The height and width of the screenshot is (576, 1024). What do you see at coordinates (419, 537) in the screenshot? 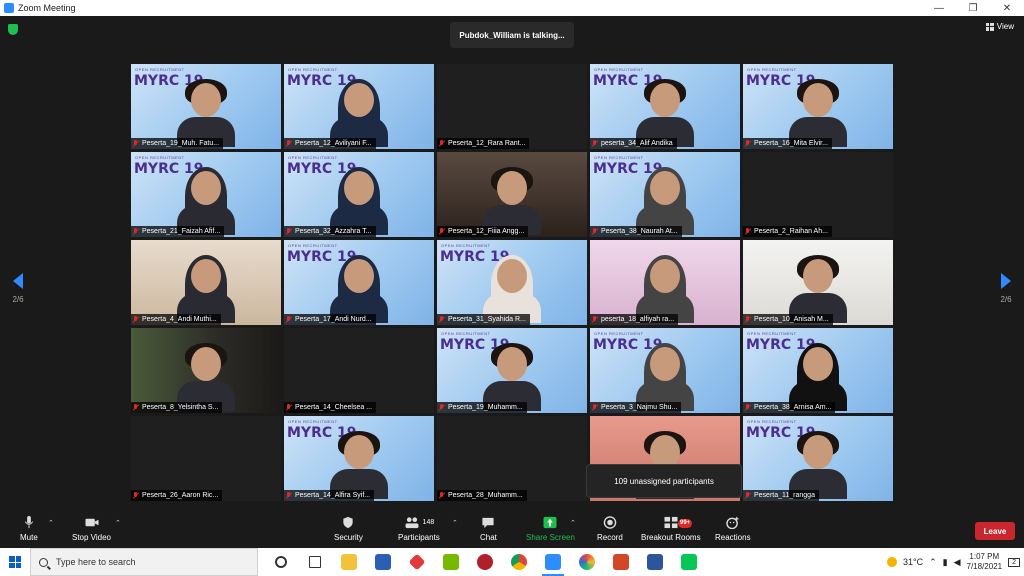
I see `participants-label: Participants` at bounding box center [419, 537].